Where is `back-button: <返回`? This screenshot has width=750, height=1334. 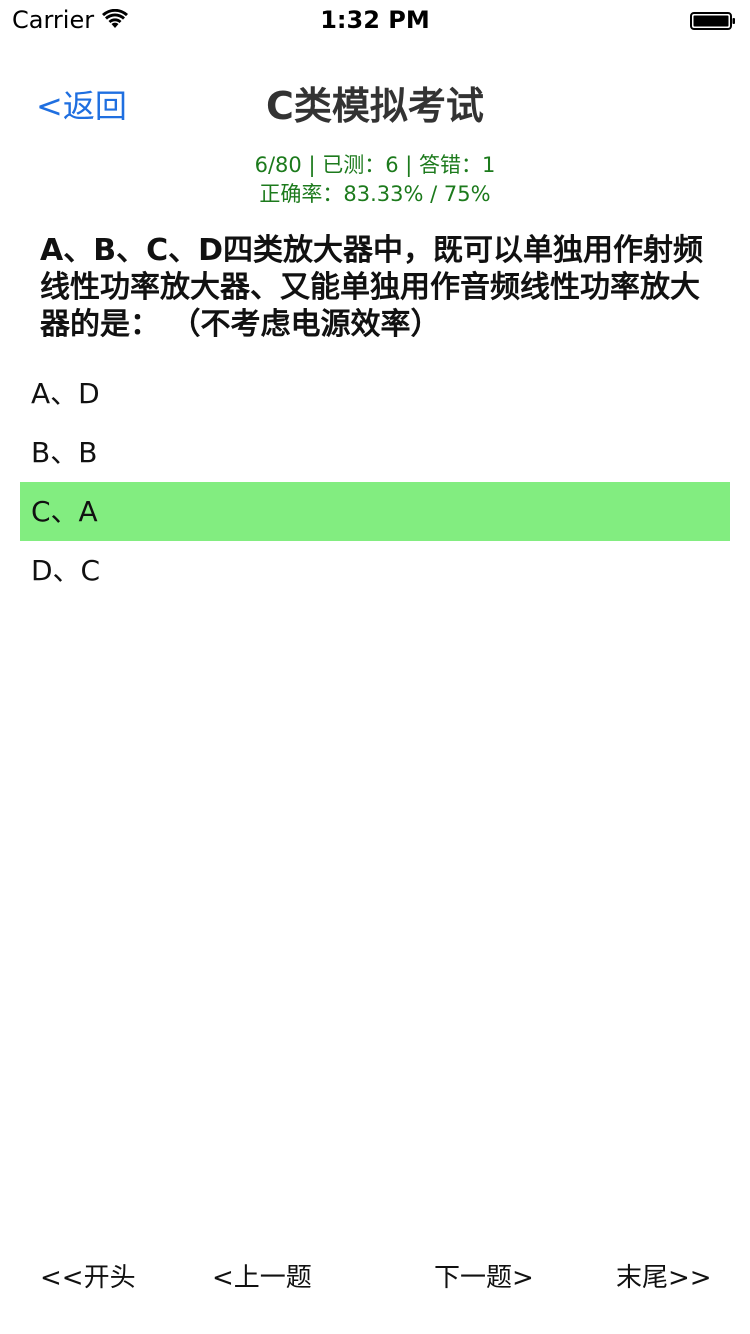
back-button: <返回 is located at coordinates (81, 106).